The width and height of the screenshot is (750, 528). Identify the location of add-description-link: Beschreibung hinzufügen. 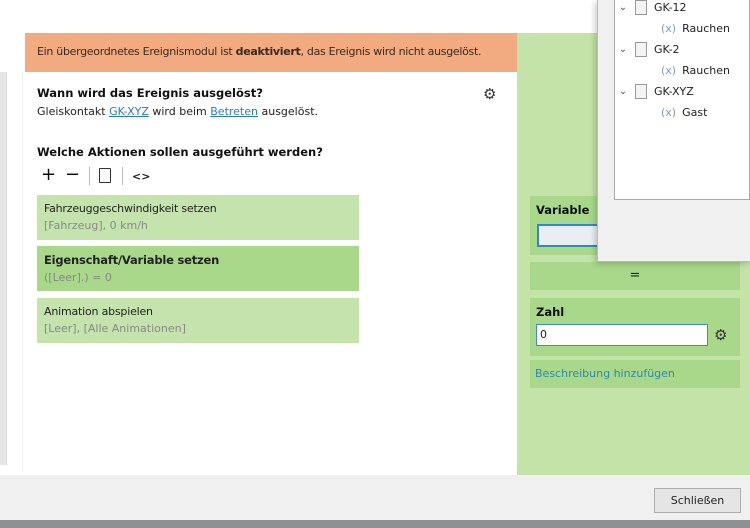
(635, 374).